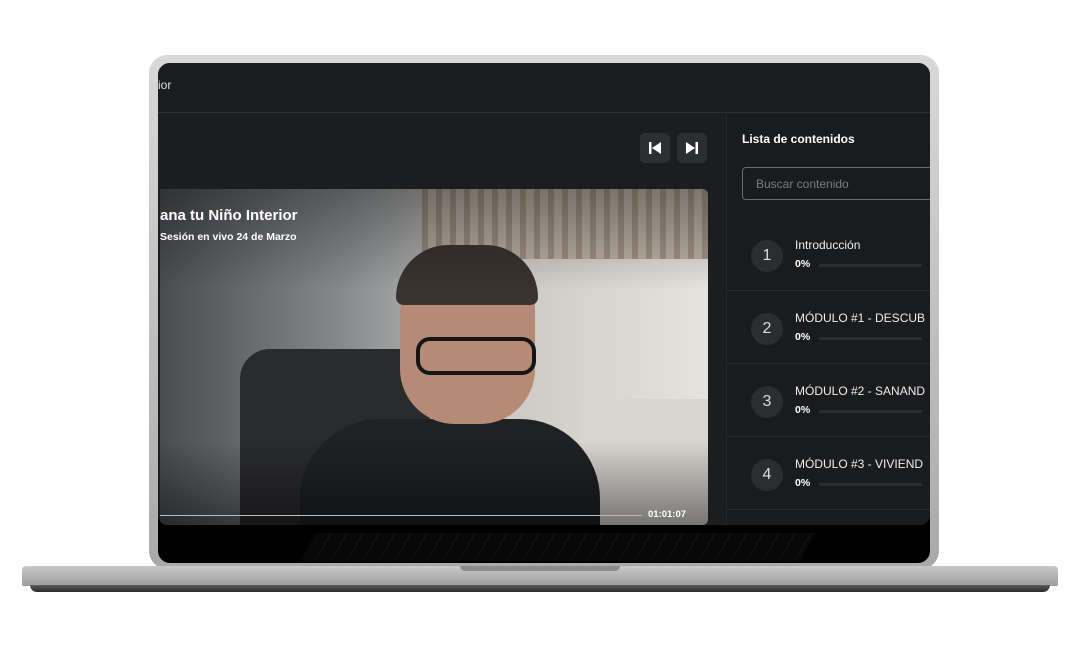 The image size is (1080, 650). I want to click on next-lesson-button, so click(692, 148).